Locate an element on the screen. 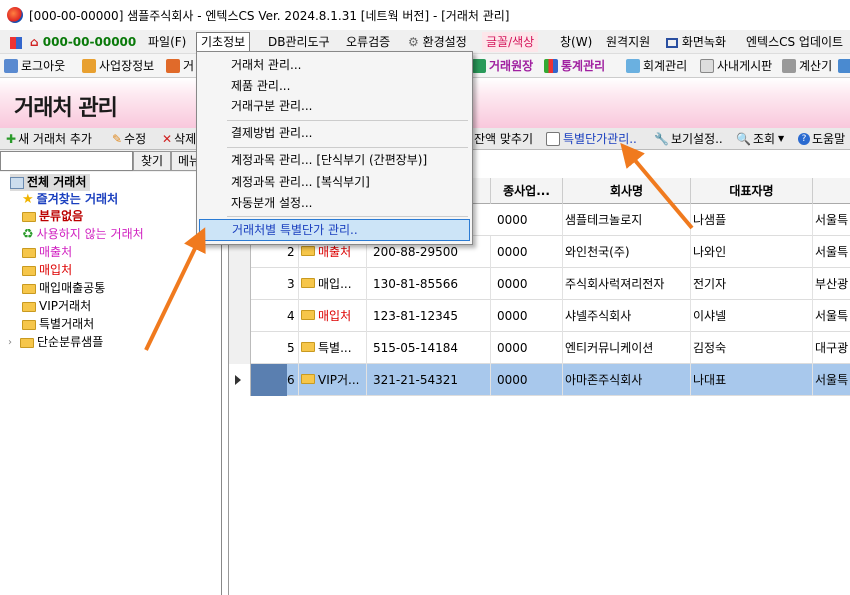 Image resolution: width=850 pixels, height=595 pixels. magnifier-icon: 🔍 is located at coordinates (743, 139).